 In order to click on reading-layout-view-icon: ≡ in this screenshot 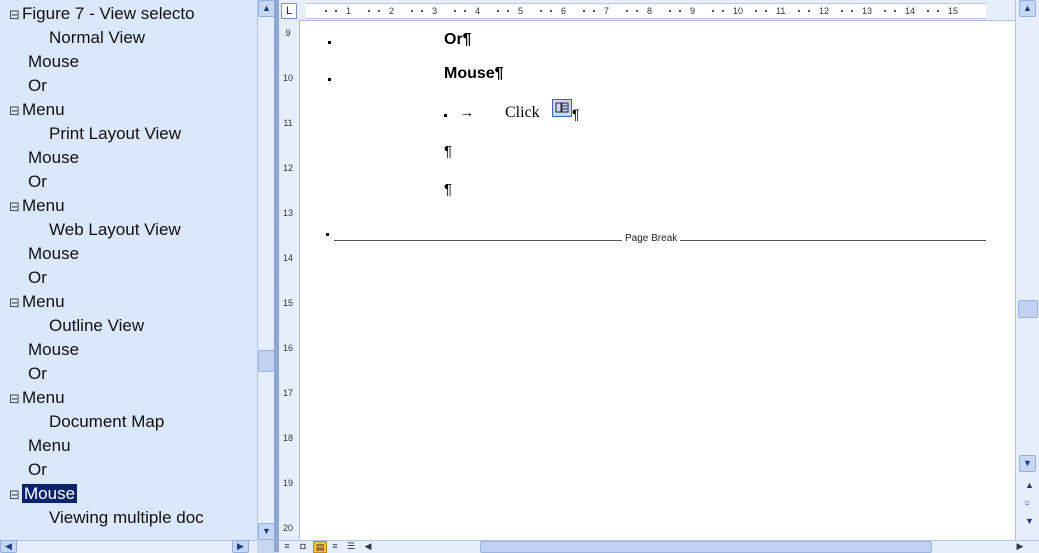, I will do `click(335, 546)`.